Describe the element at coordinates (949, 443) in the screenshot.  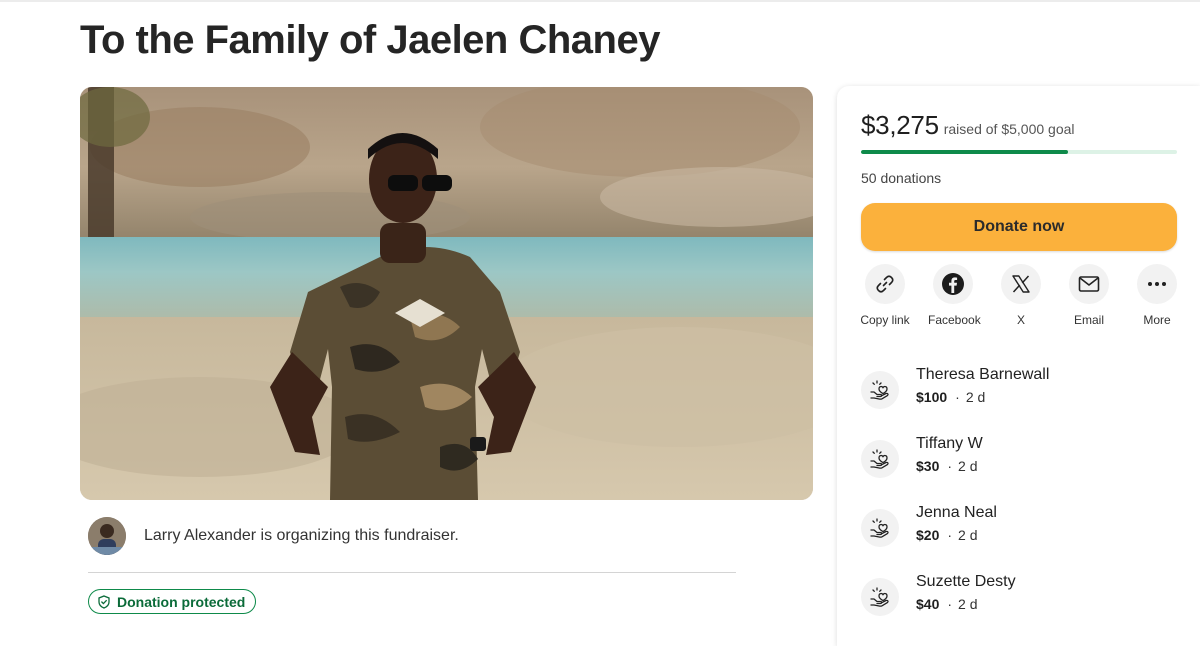
I see `donor-name: Tiffany W` at that location.